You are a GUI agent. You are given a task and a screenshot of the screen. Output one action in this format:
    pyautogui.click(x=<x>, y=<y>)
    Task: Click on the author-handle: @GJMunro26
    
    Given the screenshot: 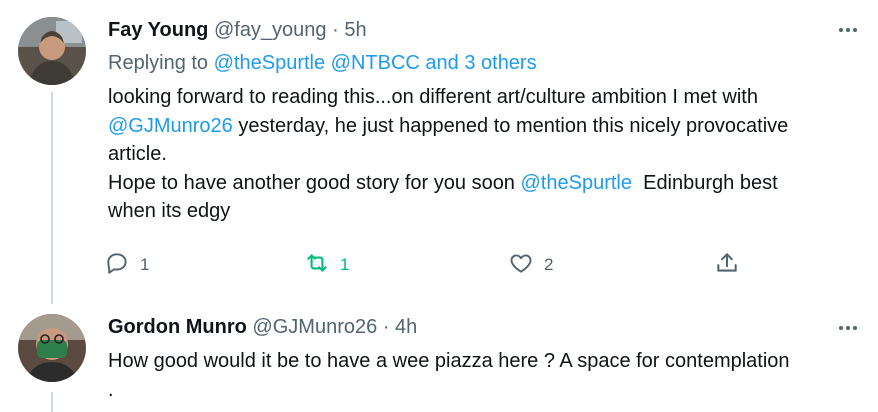 What is the action you would take?
    pyautogui.click(x=314, y=327)
    